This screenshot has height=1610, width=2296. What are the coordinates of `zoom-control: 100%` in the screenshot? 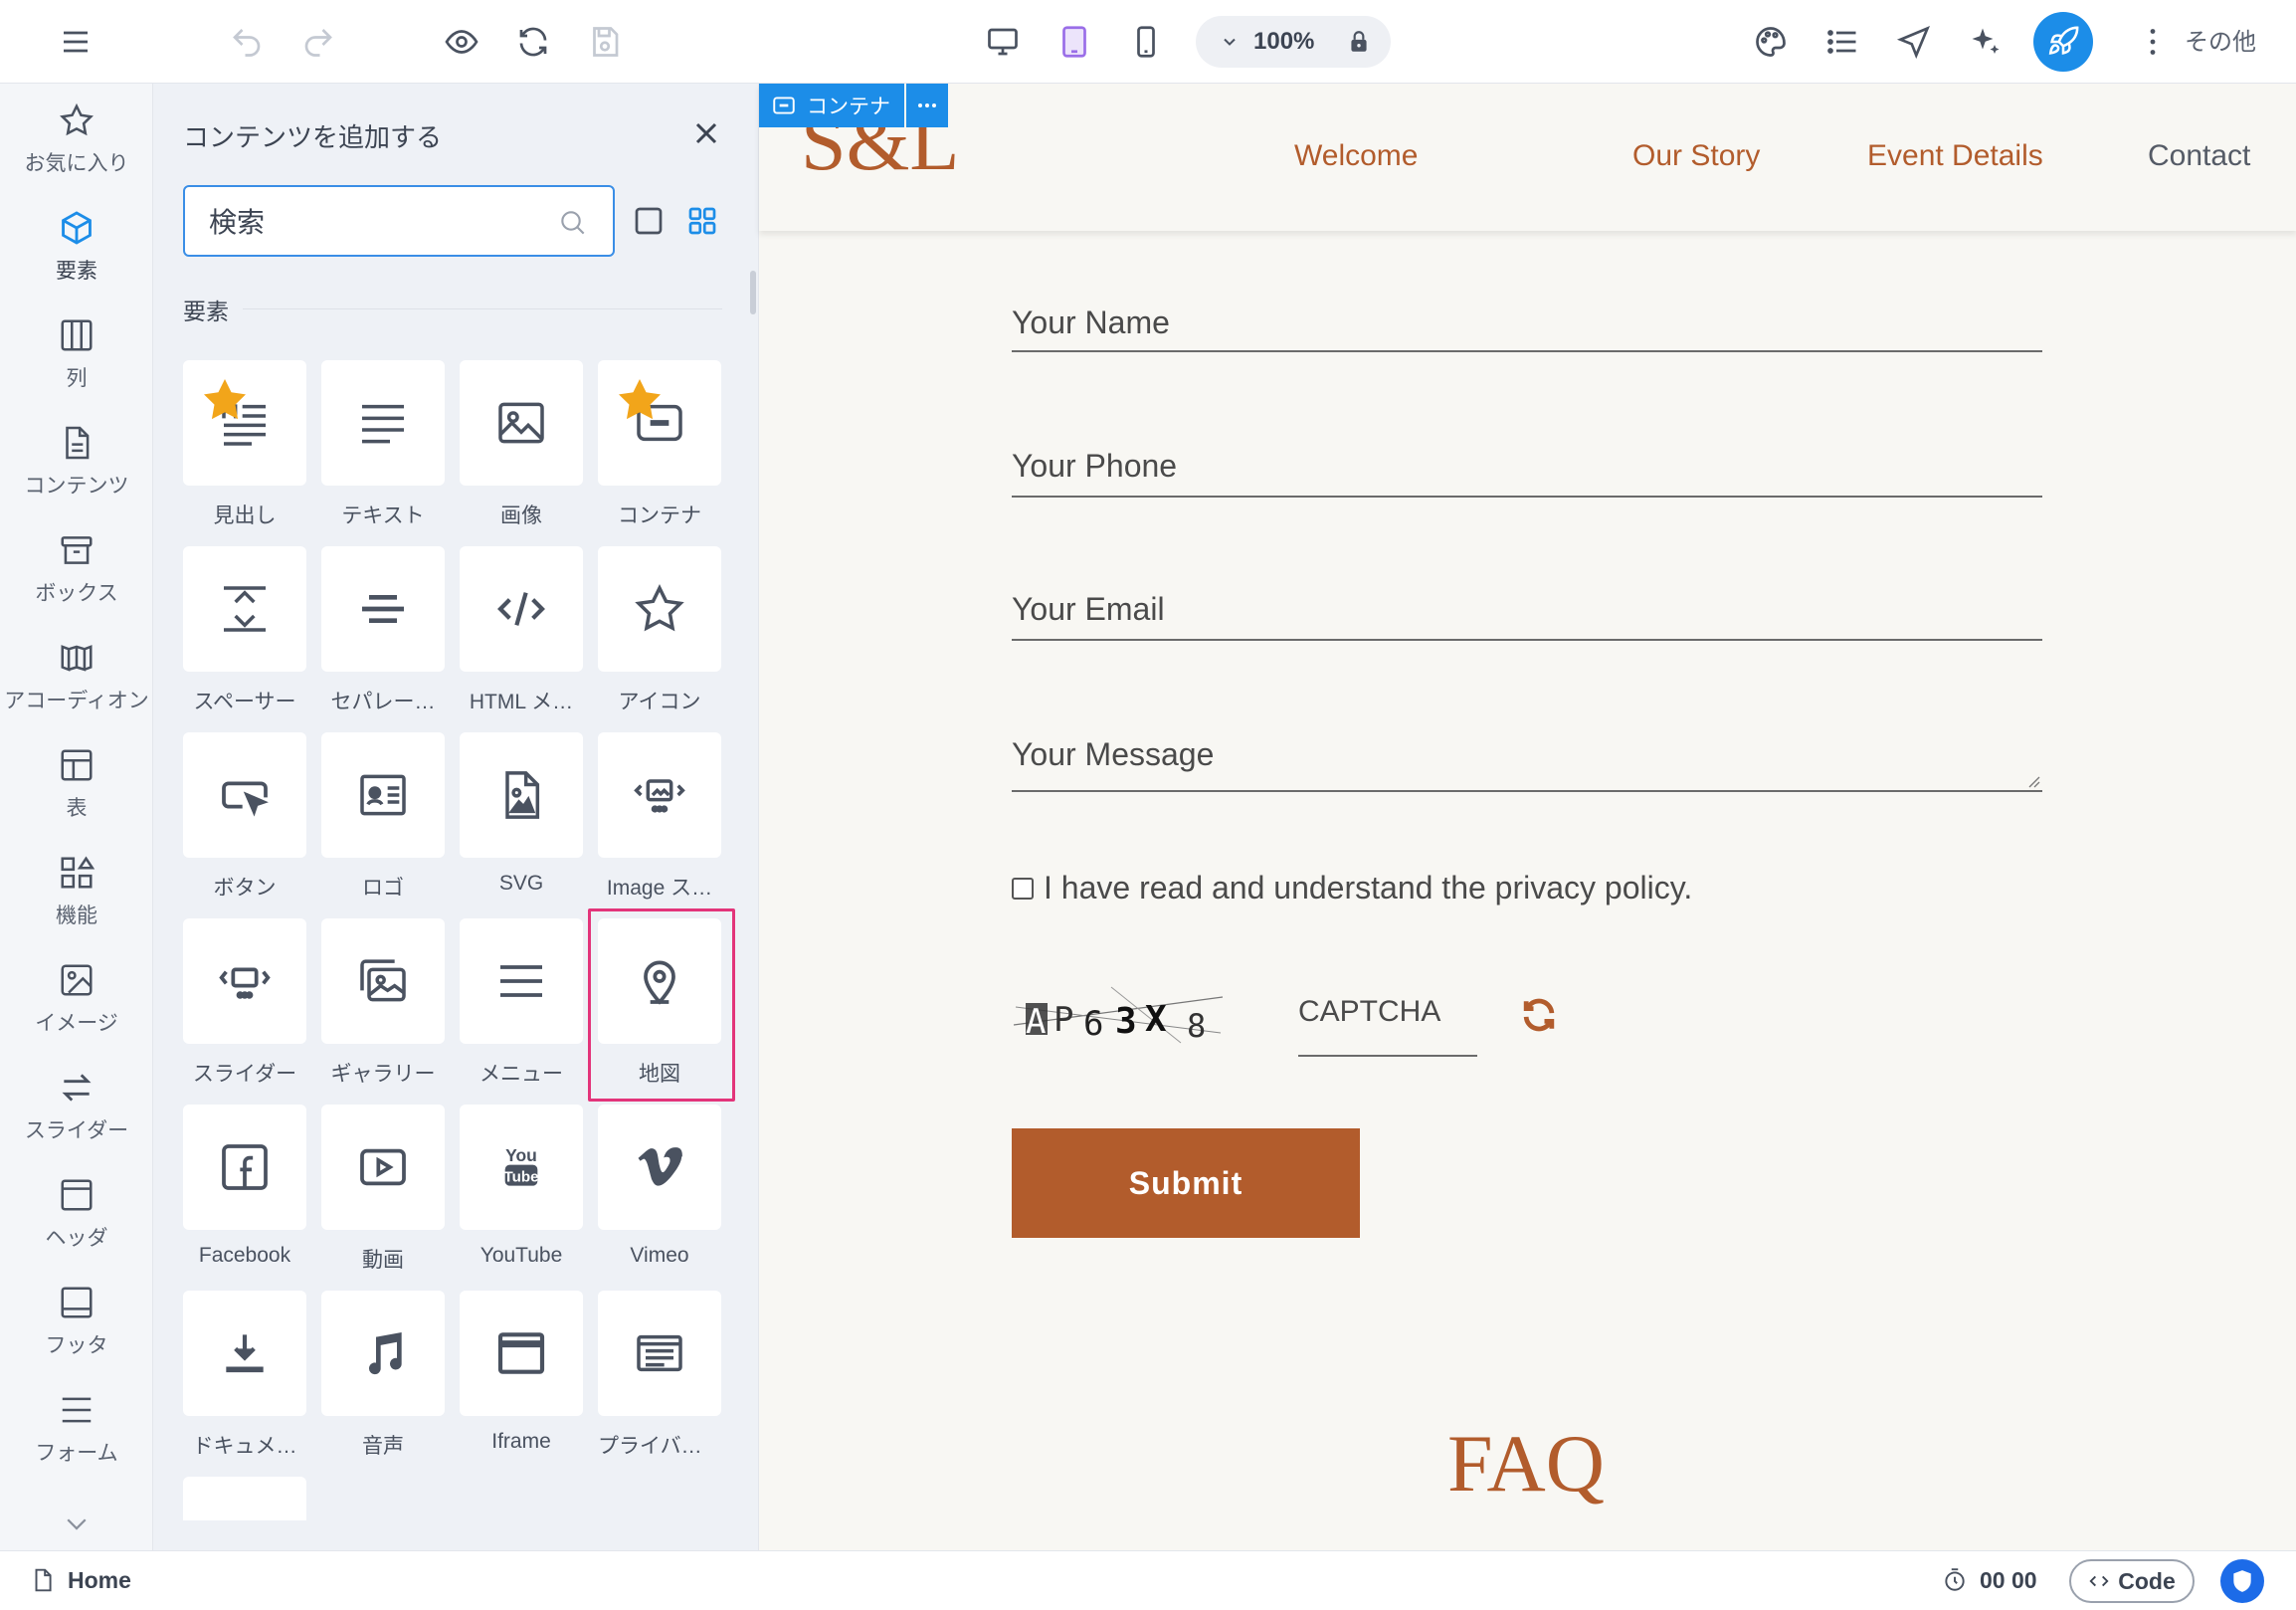 It's located at (1294, 42).